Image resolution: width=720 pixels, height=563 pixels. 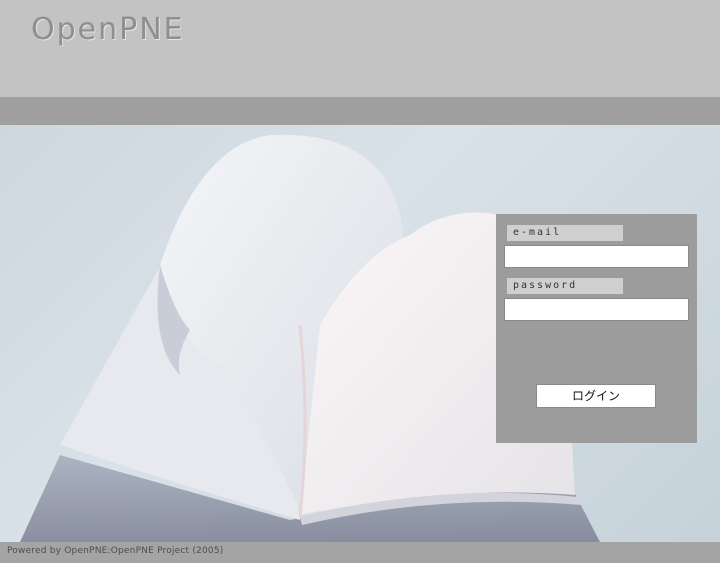 I want to click on password-field, so click(x=596, y=309).